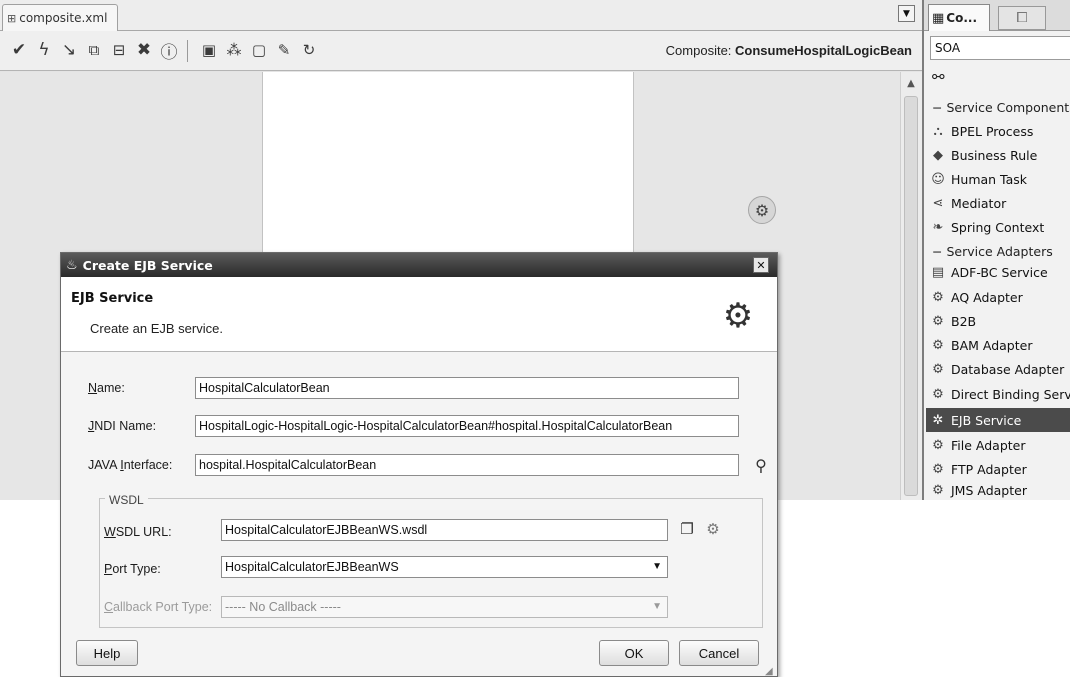 Image resolution: width=1070 pixels, height=677 pixels. What do you see at coordinates (823, 50) in the screenshot?
I see `composite-name: ConsumeHospitalLogicBean` at bounding box center [823, 50].